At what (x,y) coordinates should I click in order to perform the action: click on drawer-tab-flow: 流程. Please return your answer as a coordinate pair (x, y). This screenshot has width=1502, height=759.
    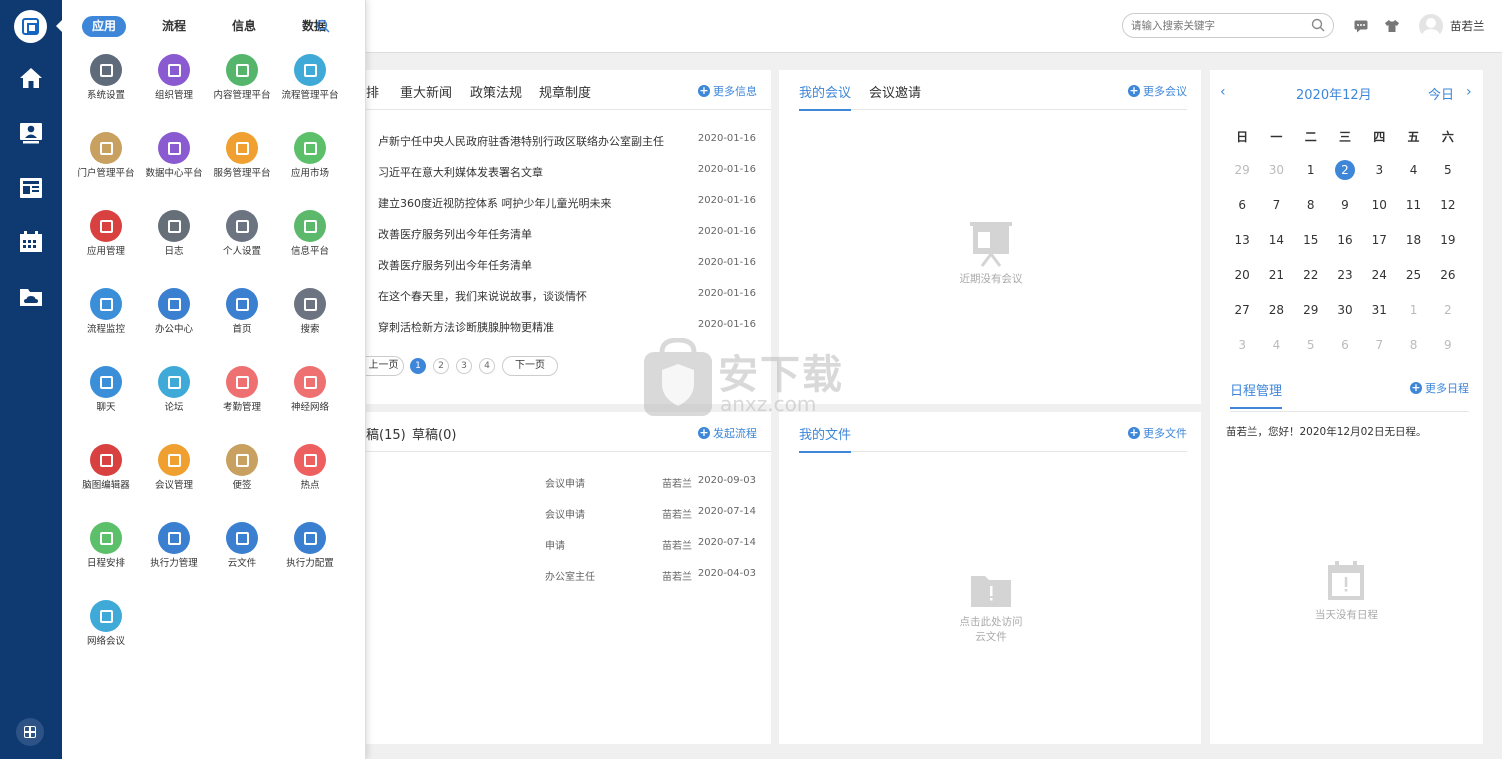
    Looking at the image, I should click on (174, 26).